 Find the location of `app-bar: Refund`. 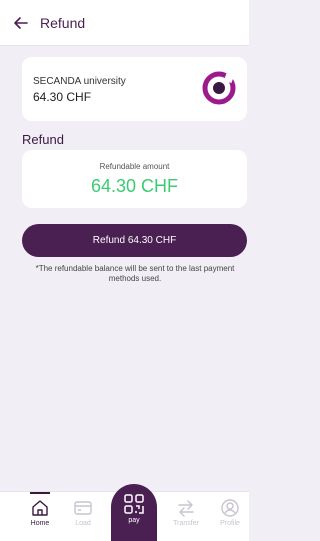

app-bar: Refund is located at coordinates (124, 23).